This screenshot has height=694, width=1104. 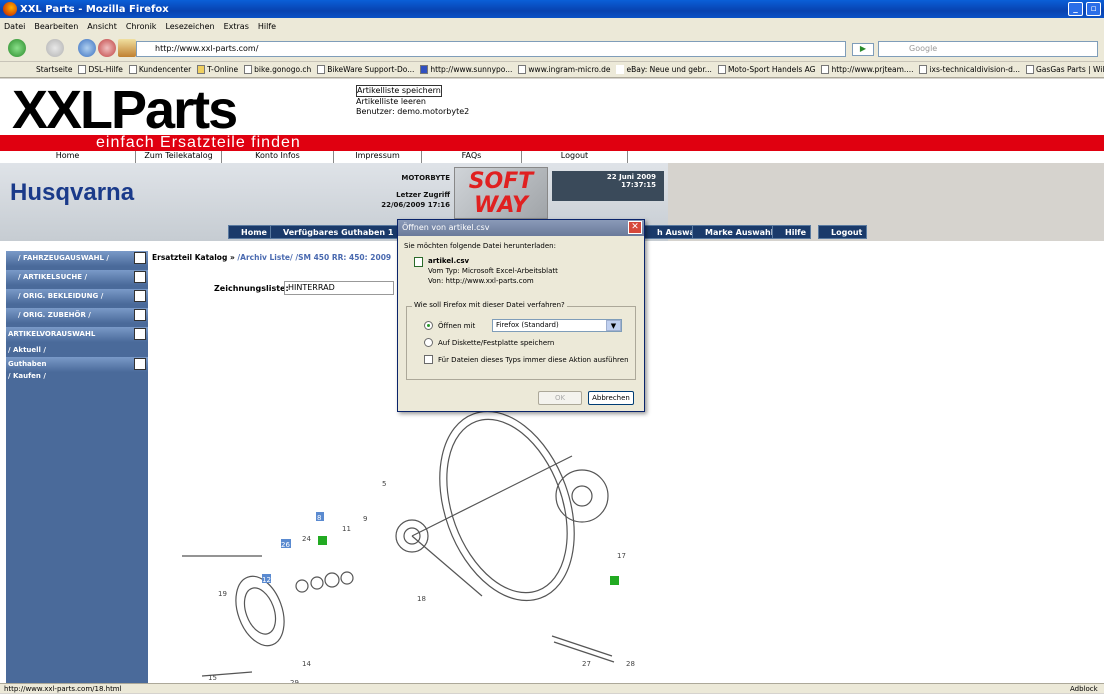 I want to click on nav-faqs: FAQs, so click(x=472, y=157).